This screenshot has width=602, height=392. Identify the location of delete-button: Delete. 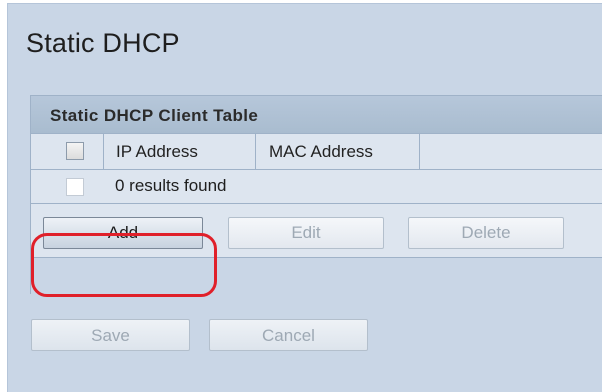
(486, 233).